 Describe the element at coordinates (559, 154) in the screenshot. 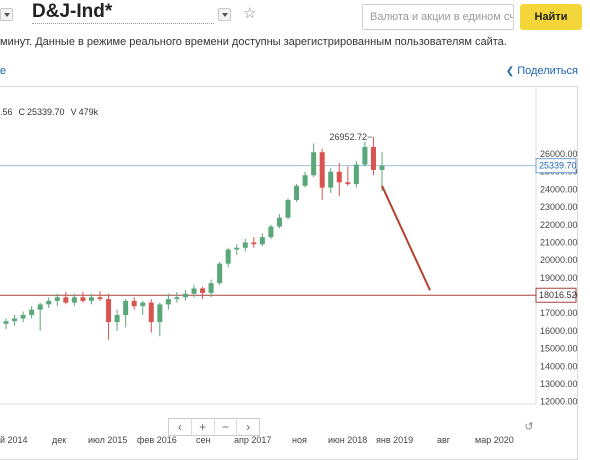

I see `y-tick-label: 26000.00` at that location.